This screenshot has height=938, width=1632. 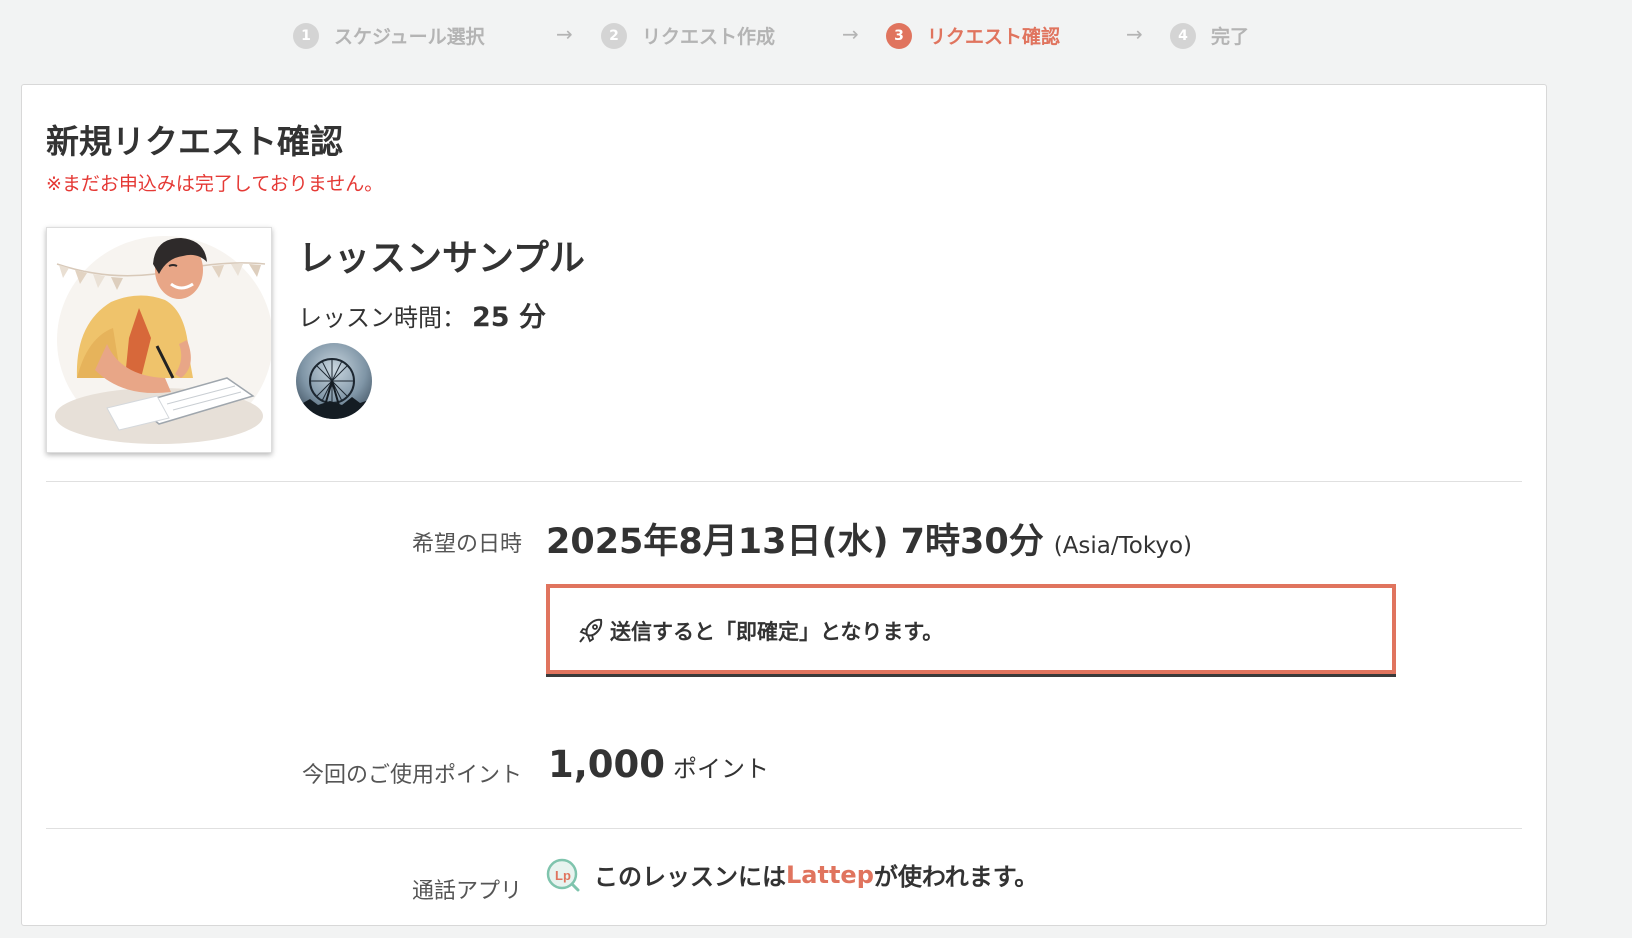 What do you see at coordinates (509, 317) in the screenshot?
I see `duration-value: 25 分` at bounding box center [509, 317].